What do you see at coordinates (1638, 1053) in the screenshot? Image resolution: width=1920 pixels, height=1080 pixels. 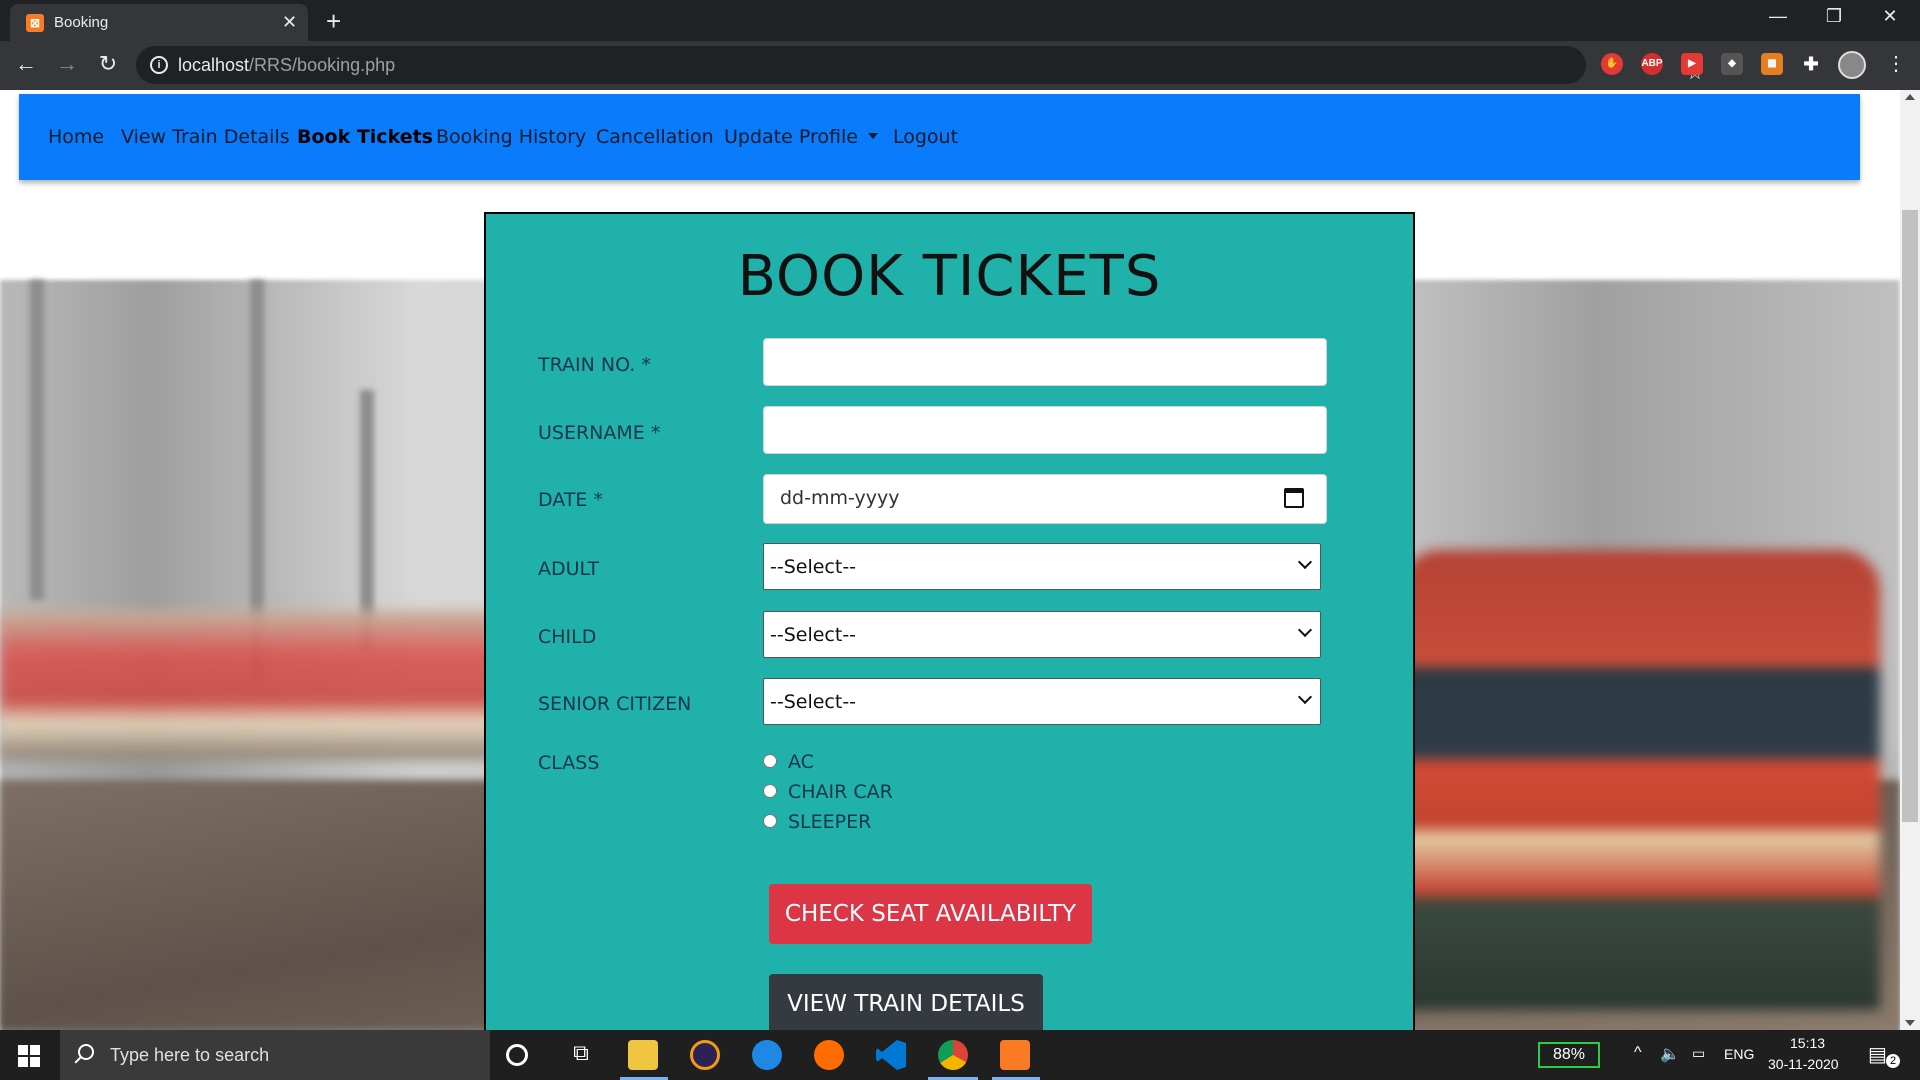 I see `show-hidden-icons-chevron-icon: ^` at bounding box center [1638, 1053].